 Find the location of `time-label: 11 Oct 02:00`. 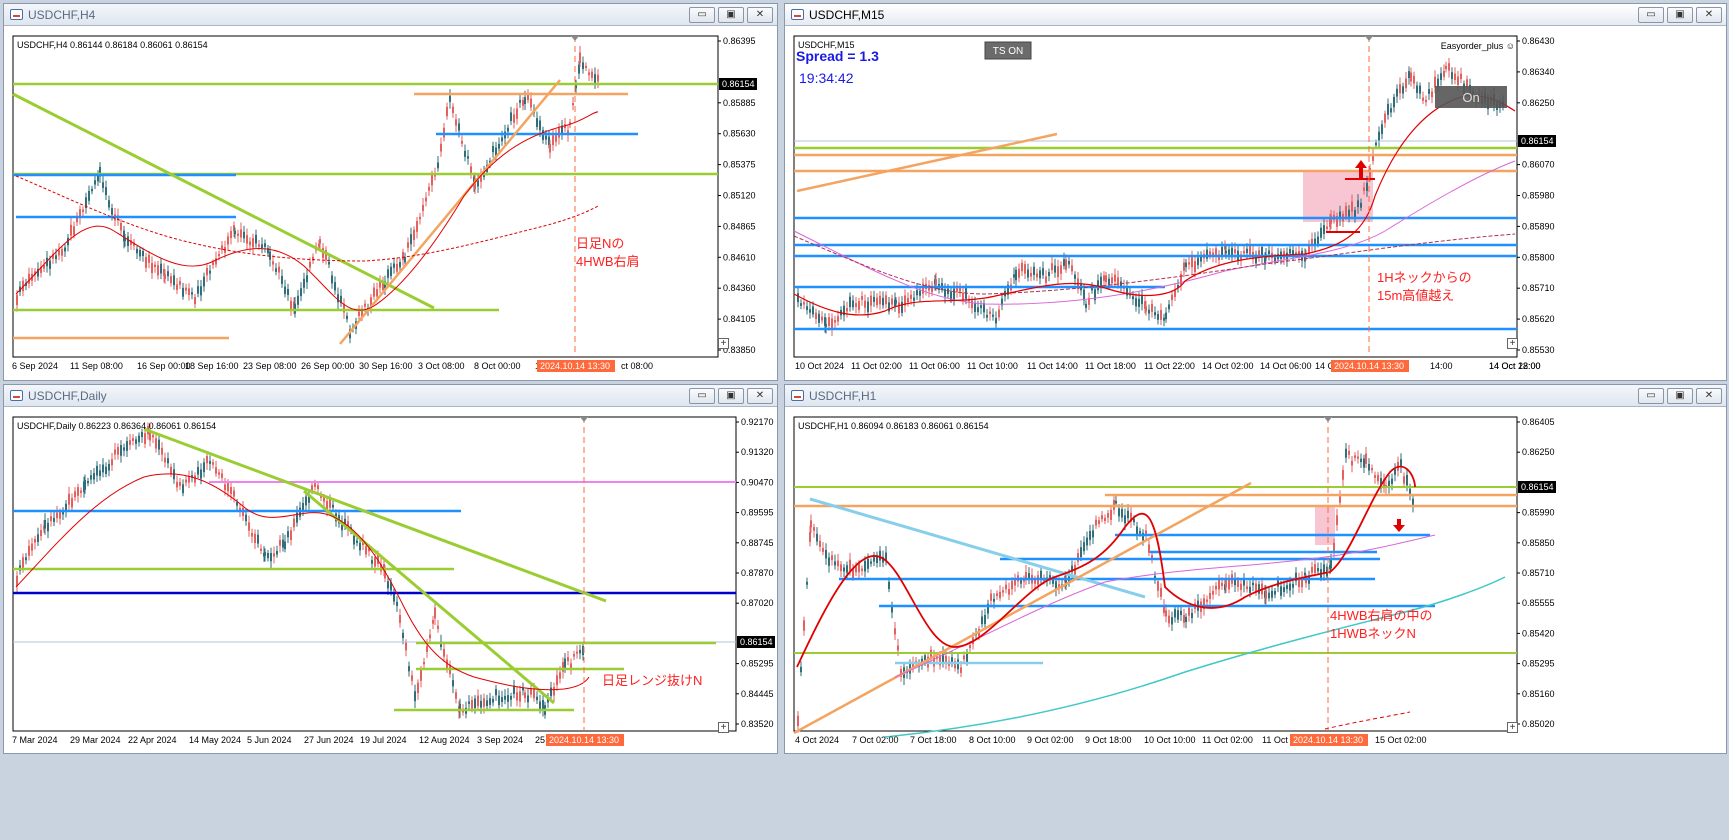

time-label: 11 Oct 02:00 is located at coordinates (1227, 740).